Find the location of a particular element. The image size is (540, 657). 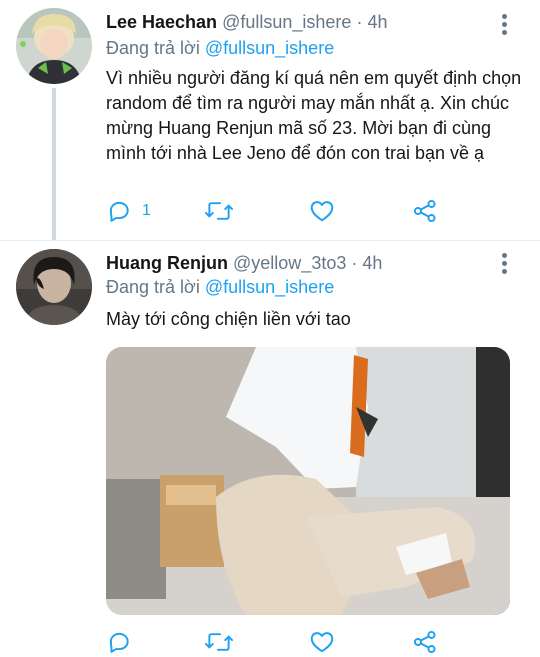

tweet-actions: 1 is located at coordinates (276, 211).